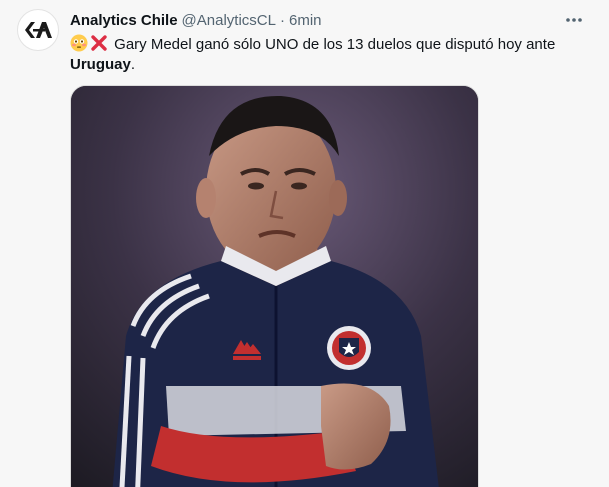 The image size is (609, 487). I want to click on more-options-button, so click(574, 20).